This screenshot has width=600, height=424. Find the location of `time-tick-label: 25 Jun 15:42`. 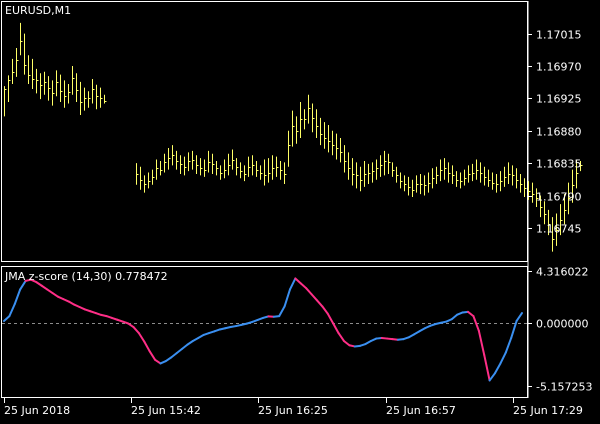

time-tick-label: 25 Jun 15:42 is located at coordinates (166, 410).